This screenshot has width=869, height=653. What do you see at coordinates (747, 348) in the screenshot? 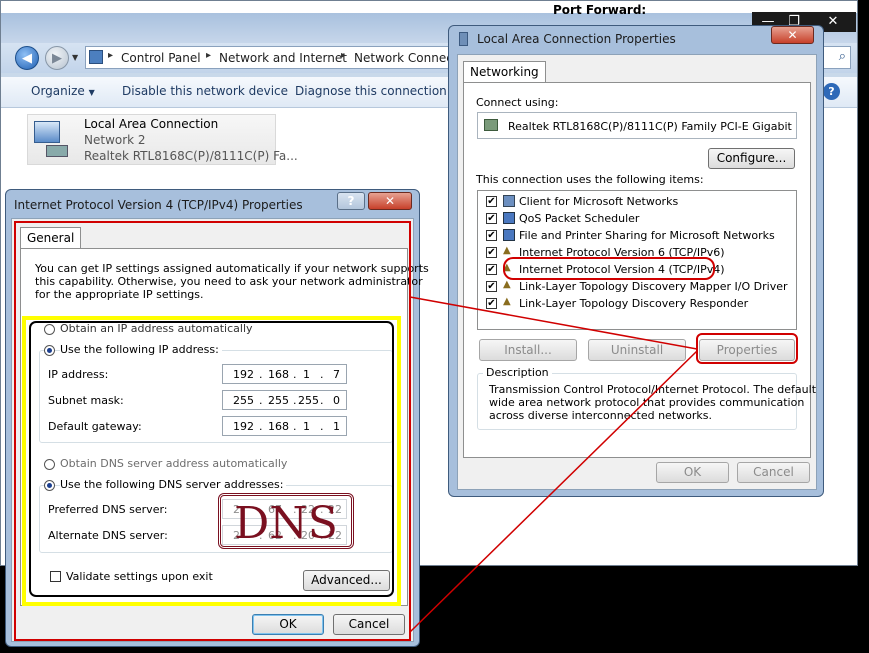
I see `properties-highlight` at bounding box center [747, 348].